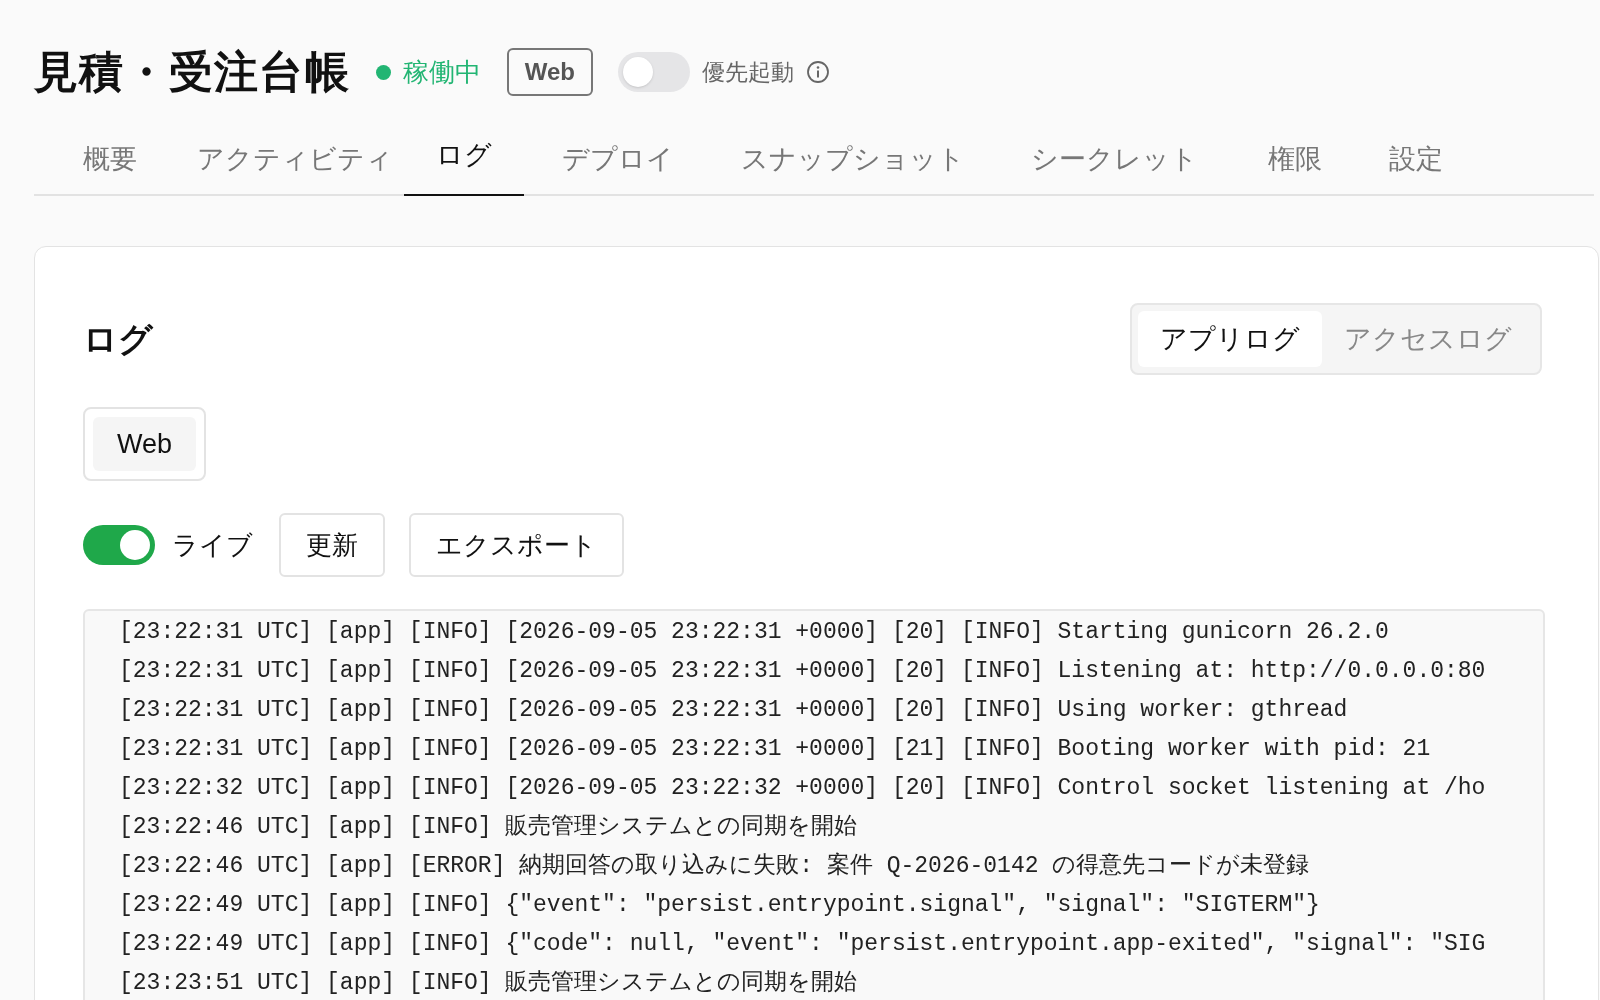  What do you see at coordinates (1230, 339) in the screenshot?
I see `segment-tab: アプリログ` at bounding box center [1230, 339].